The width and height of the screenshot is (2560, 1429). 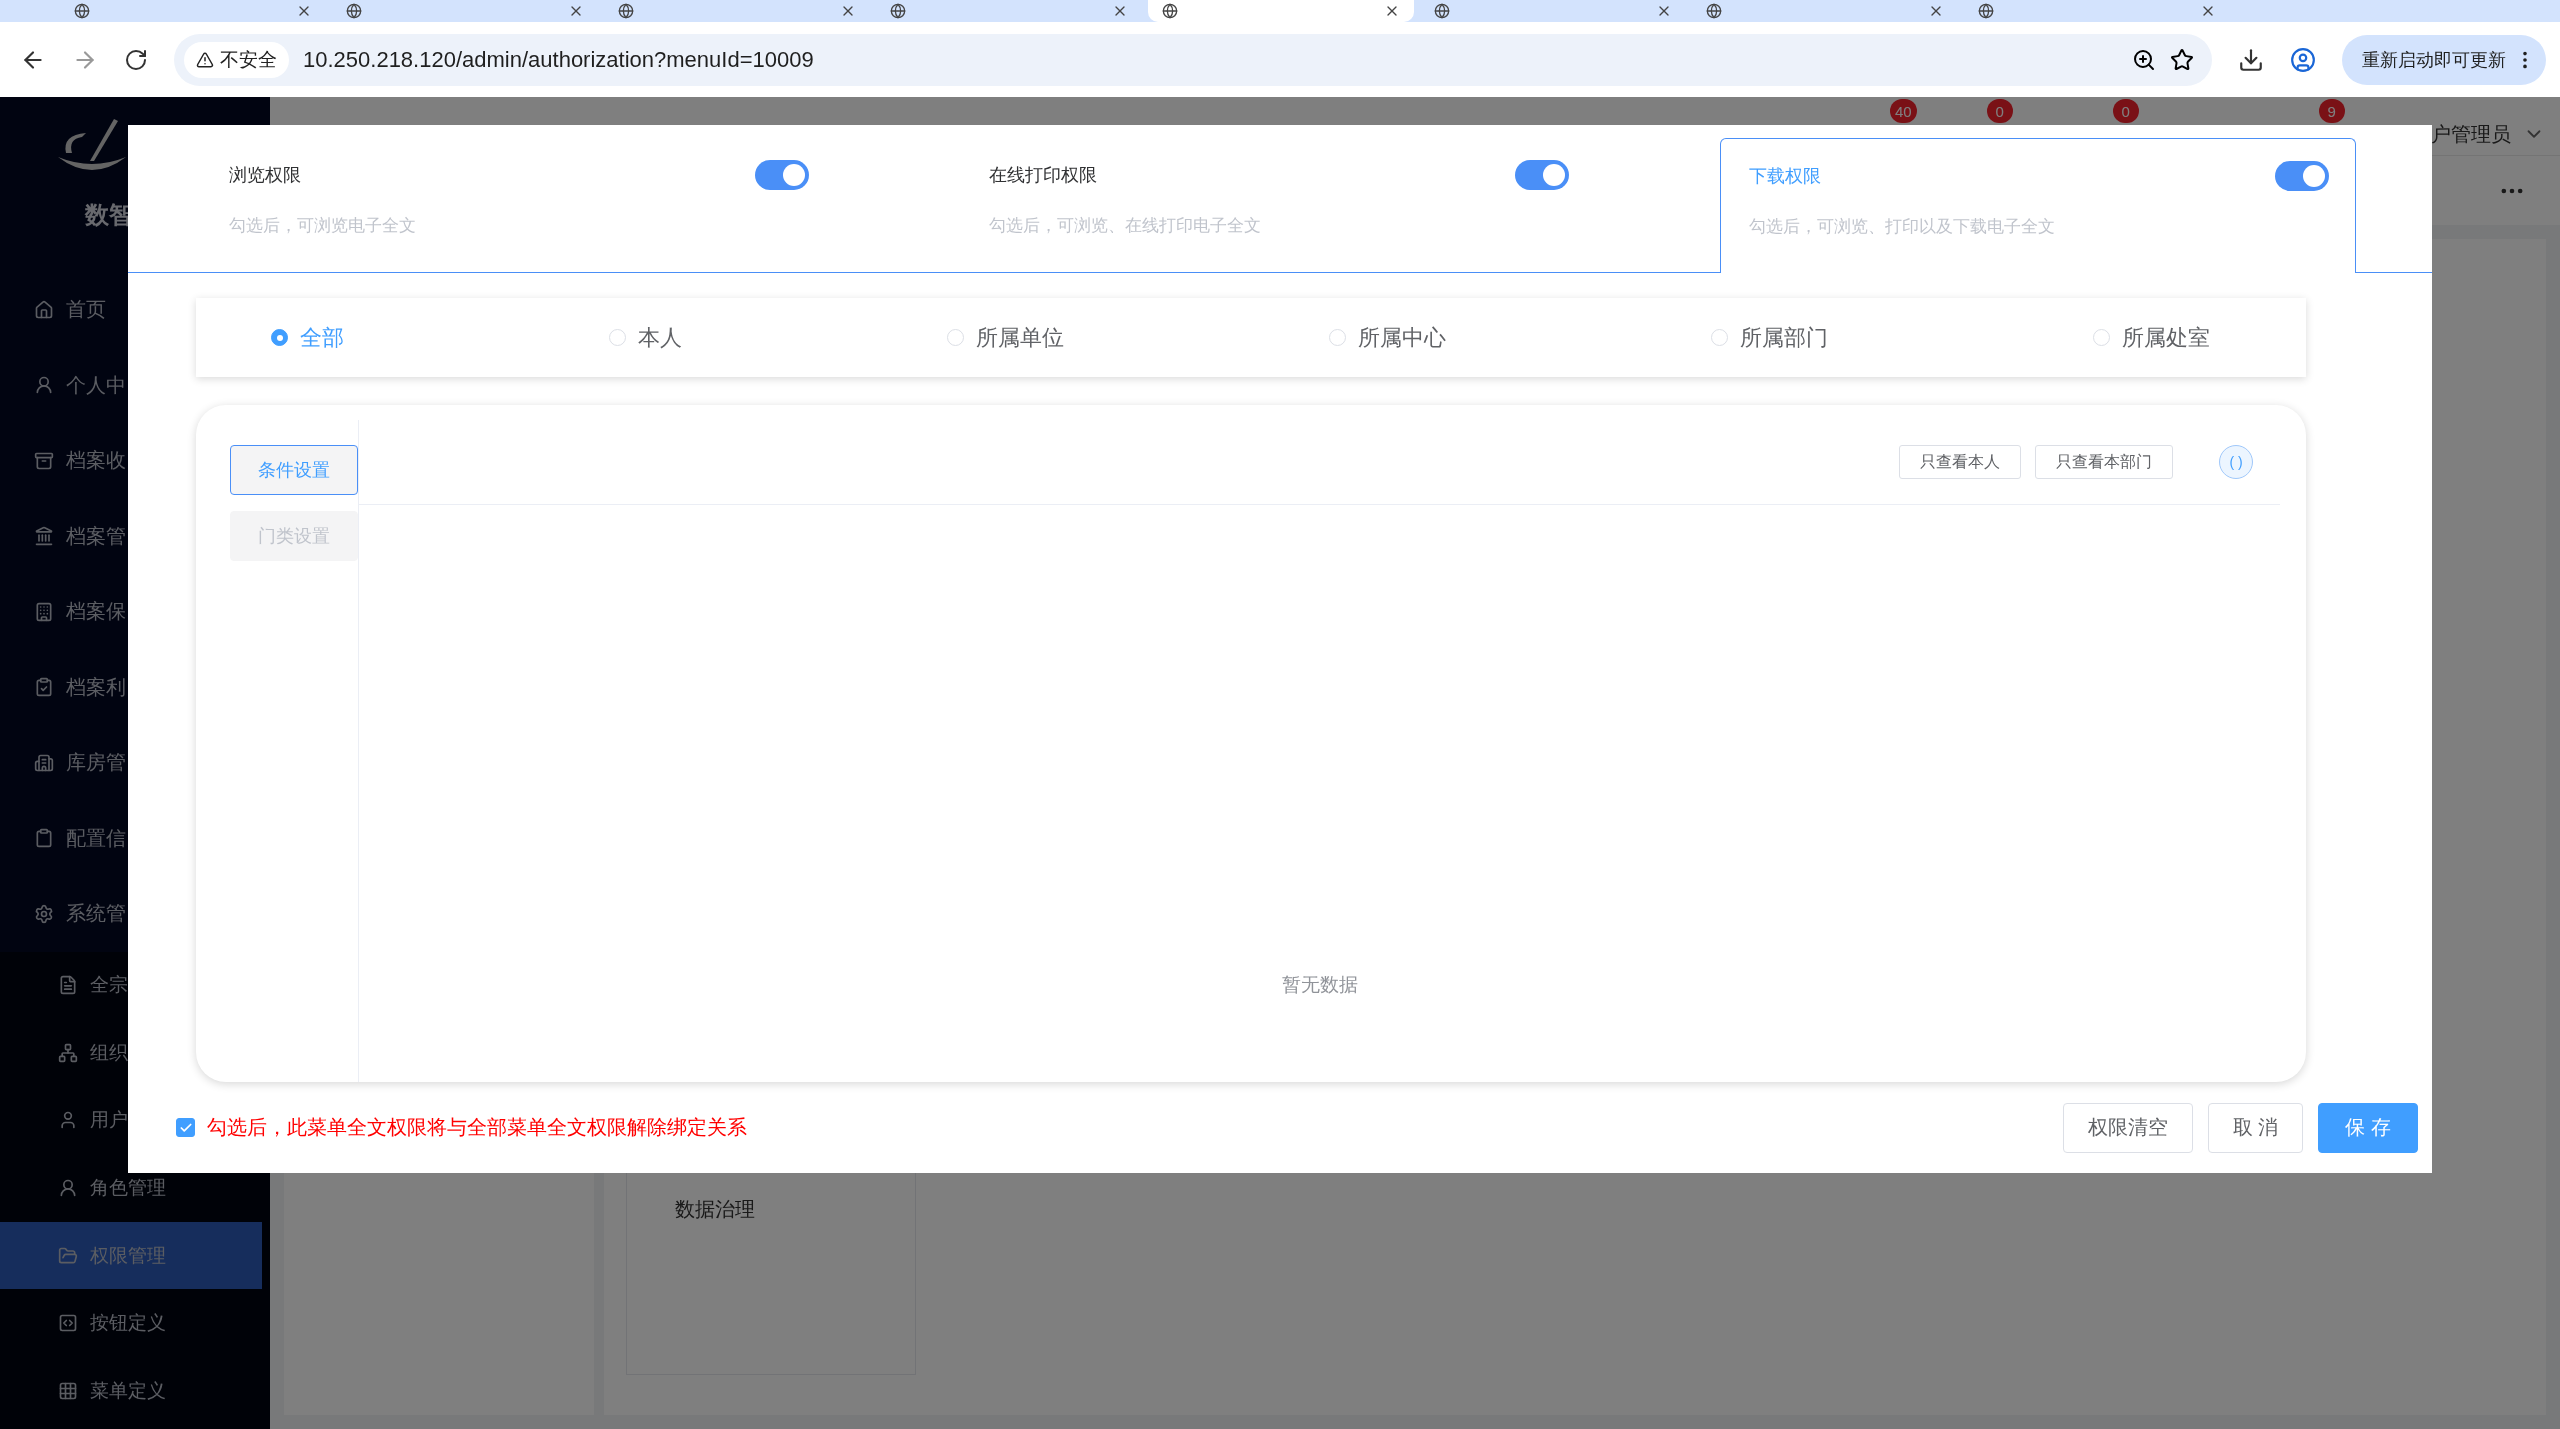 What do you see at coordinates (1902, 227) in the screenshot?
I see `permission-description: 勾选后，可浏览、打印以及下载电子全文` at bounding box center [1902, 227].